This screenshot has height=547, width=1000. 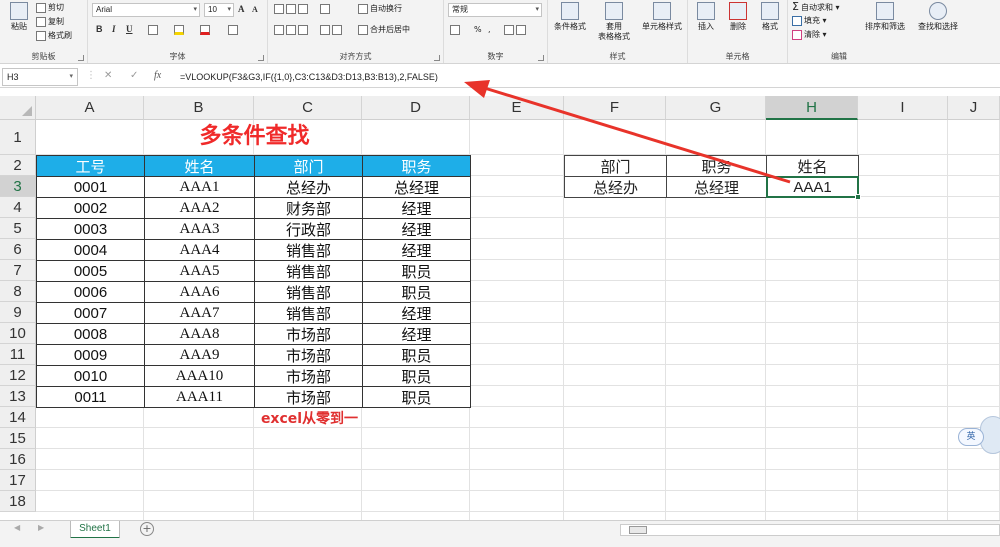 I want to click on name-cell: AAA7, so click(x=199, y=313).